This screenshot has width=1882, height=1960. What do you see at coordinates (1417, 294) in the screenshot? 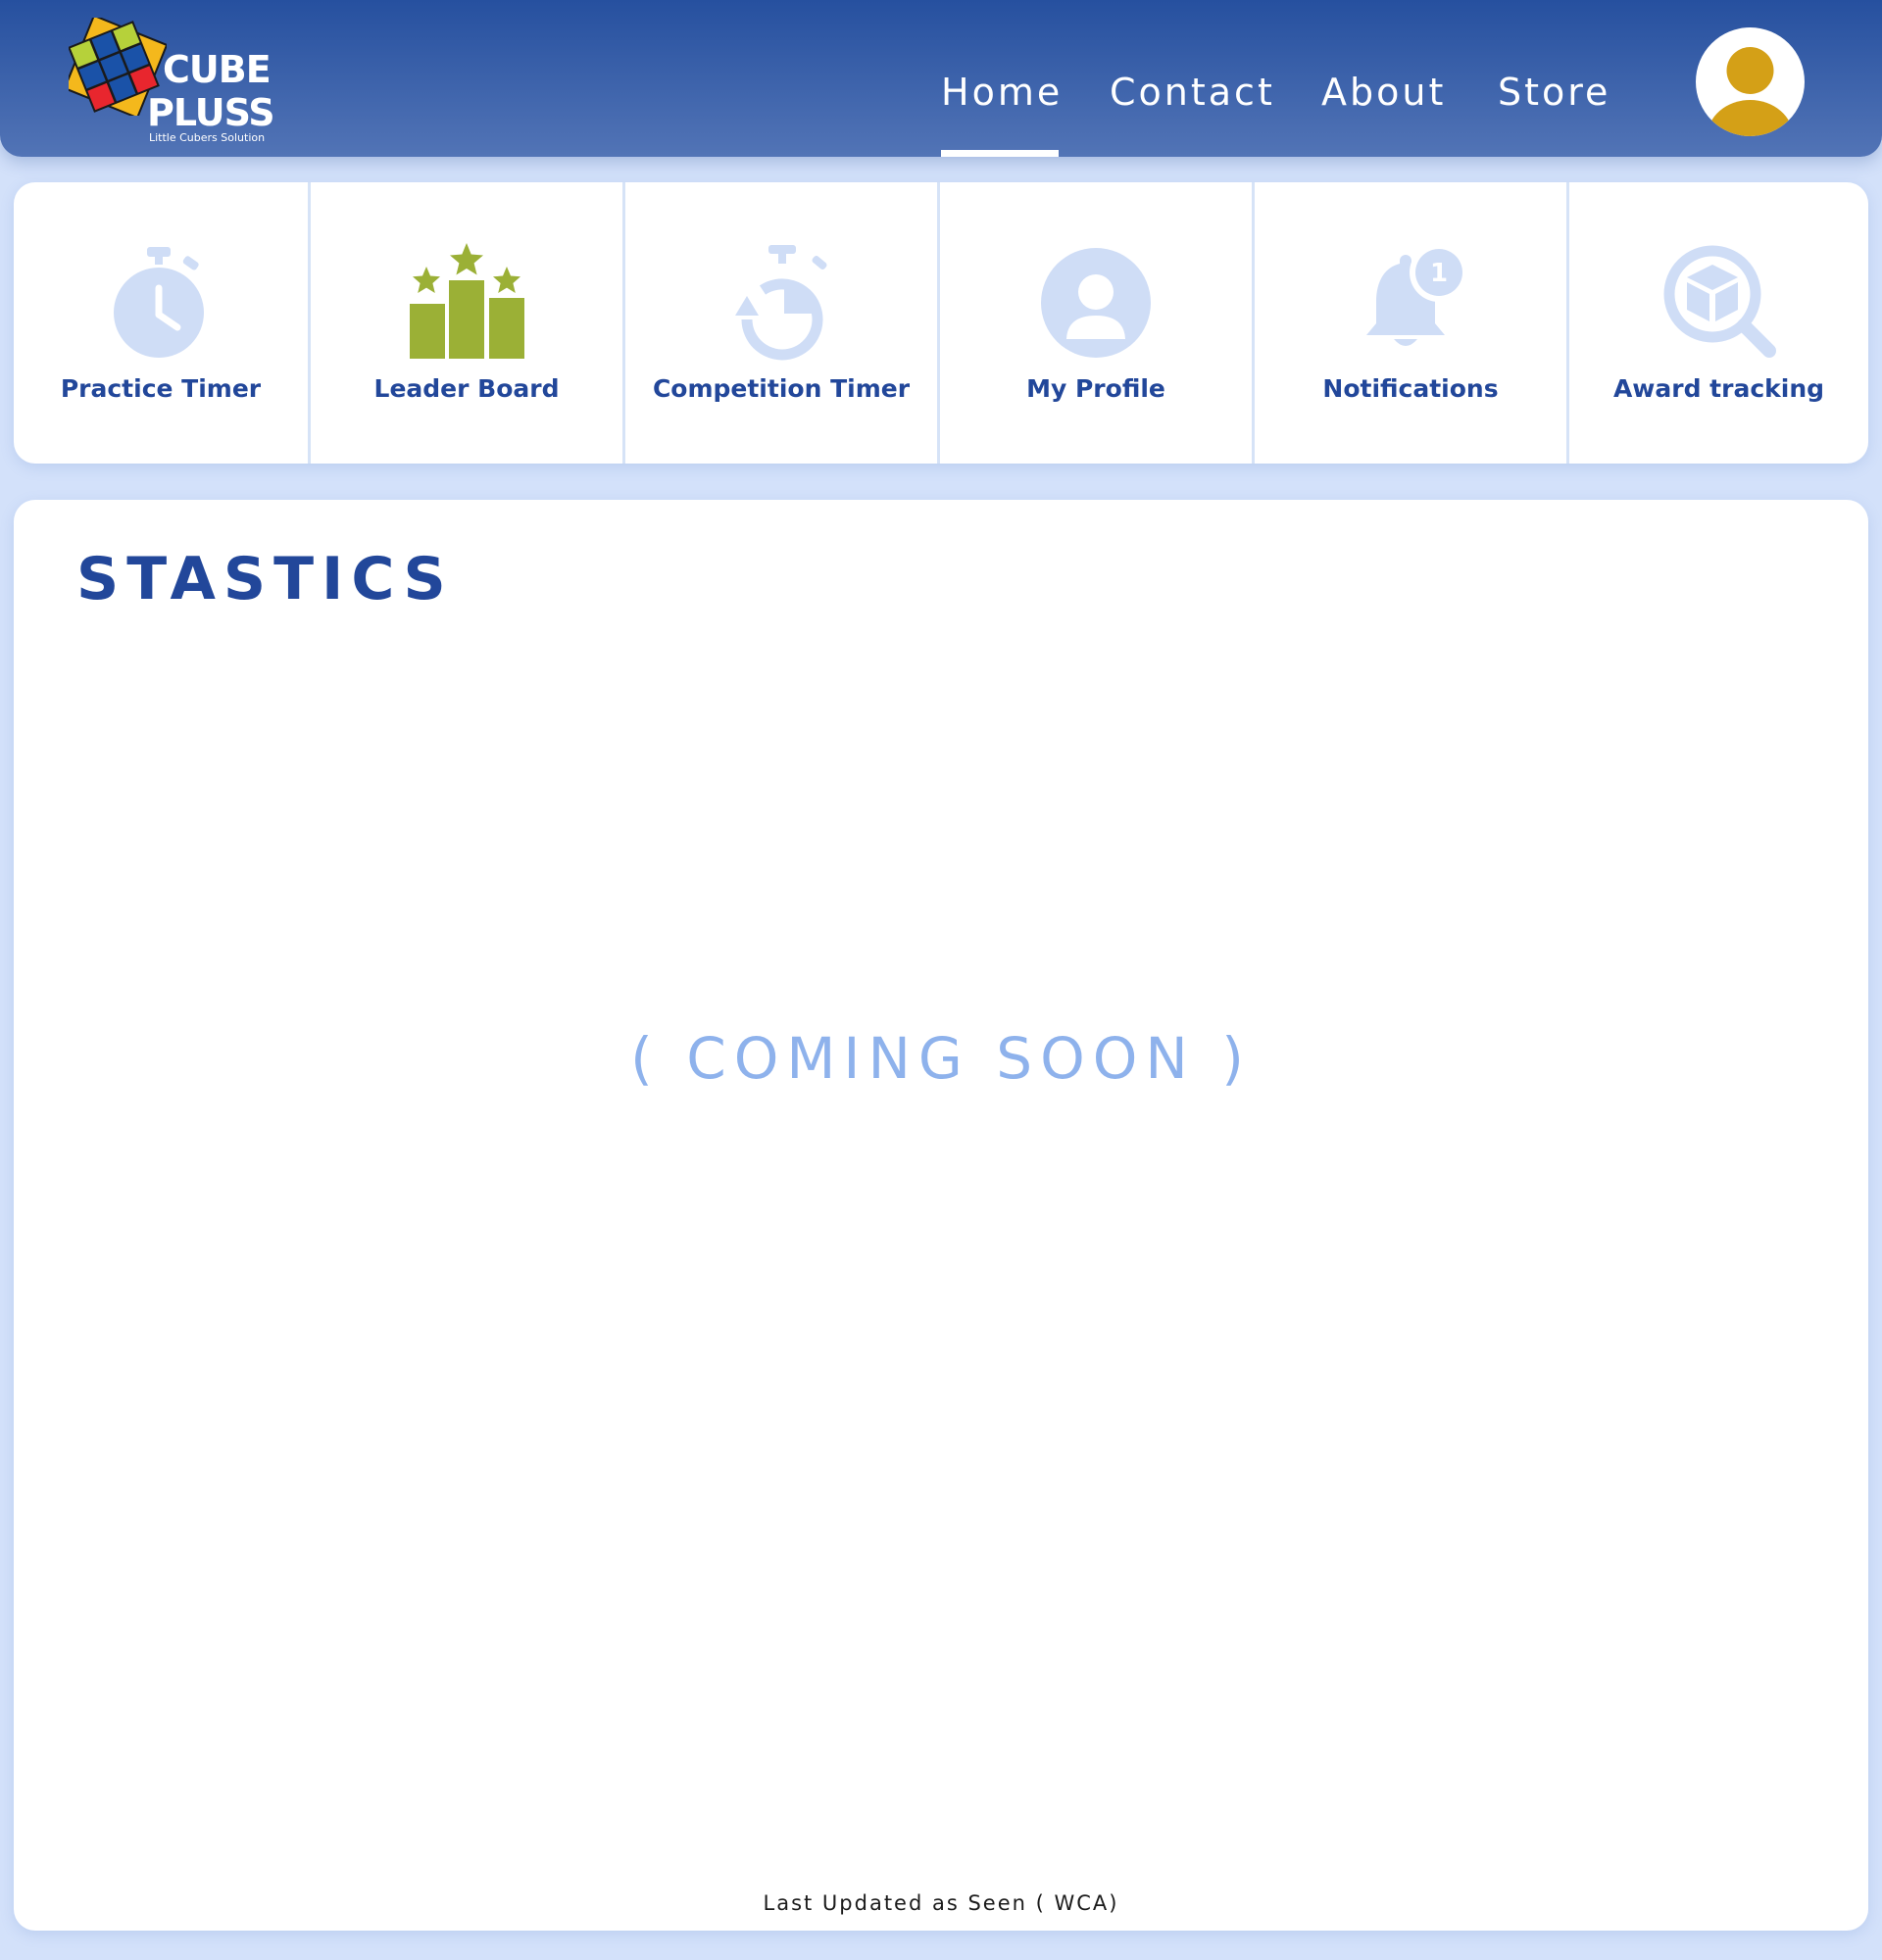
I see `bell-icon: 1` at bounding box center [1417, 294].